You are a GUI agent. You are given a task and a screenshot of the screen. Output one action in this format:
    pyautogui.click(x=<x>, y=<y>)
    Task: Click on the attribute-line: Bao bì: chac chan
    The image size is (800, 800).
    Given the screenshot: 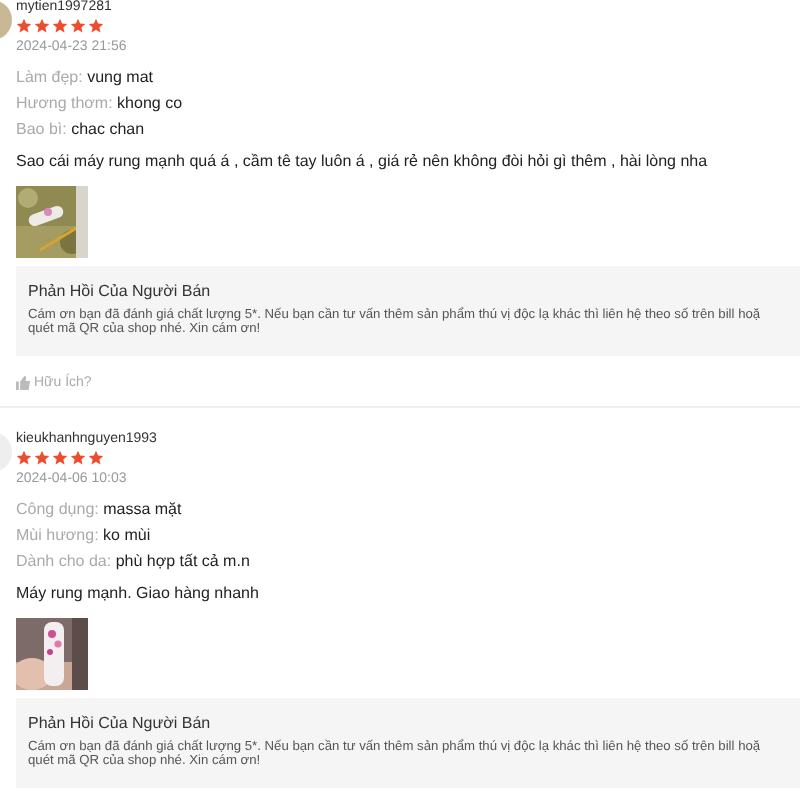 What is the action you would take?
    pyautogui.click(x=81, y=129)
    